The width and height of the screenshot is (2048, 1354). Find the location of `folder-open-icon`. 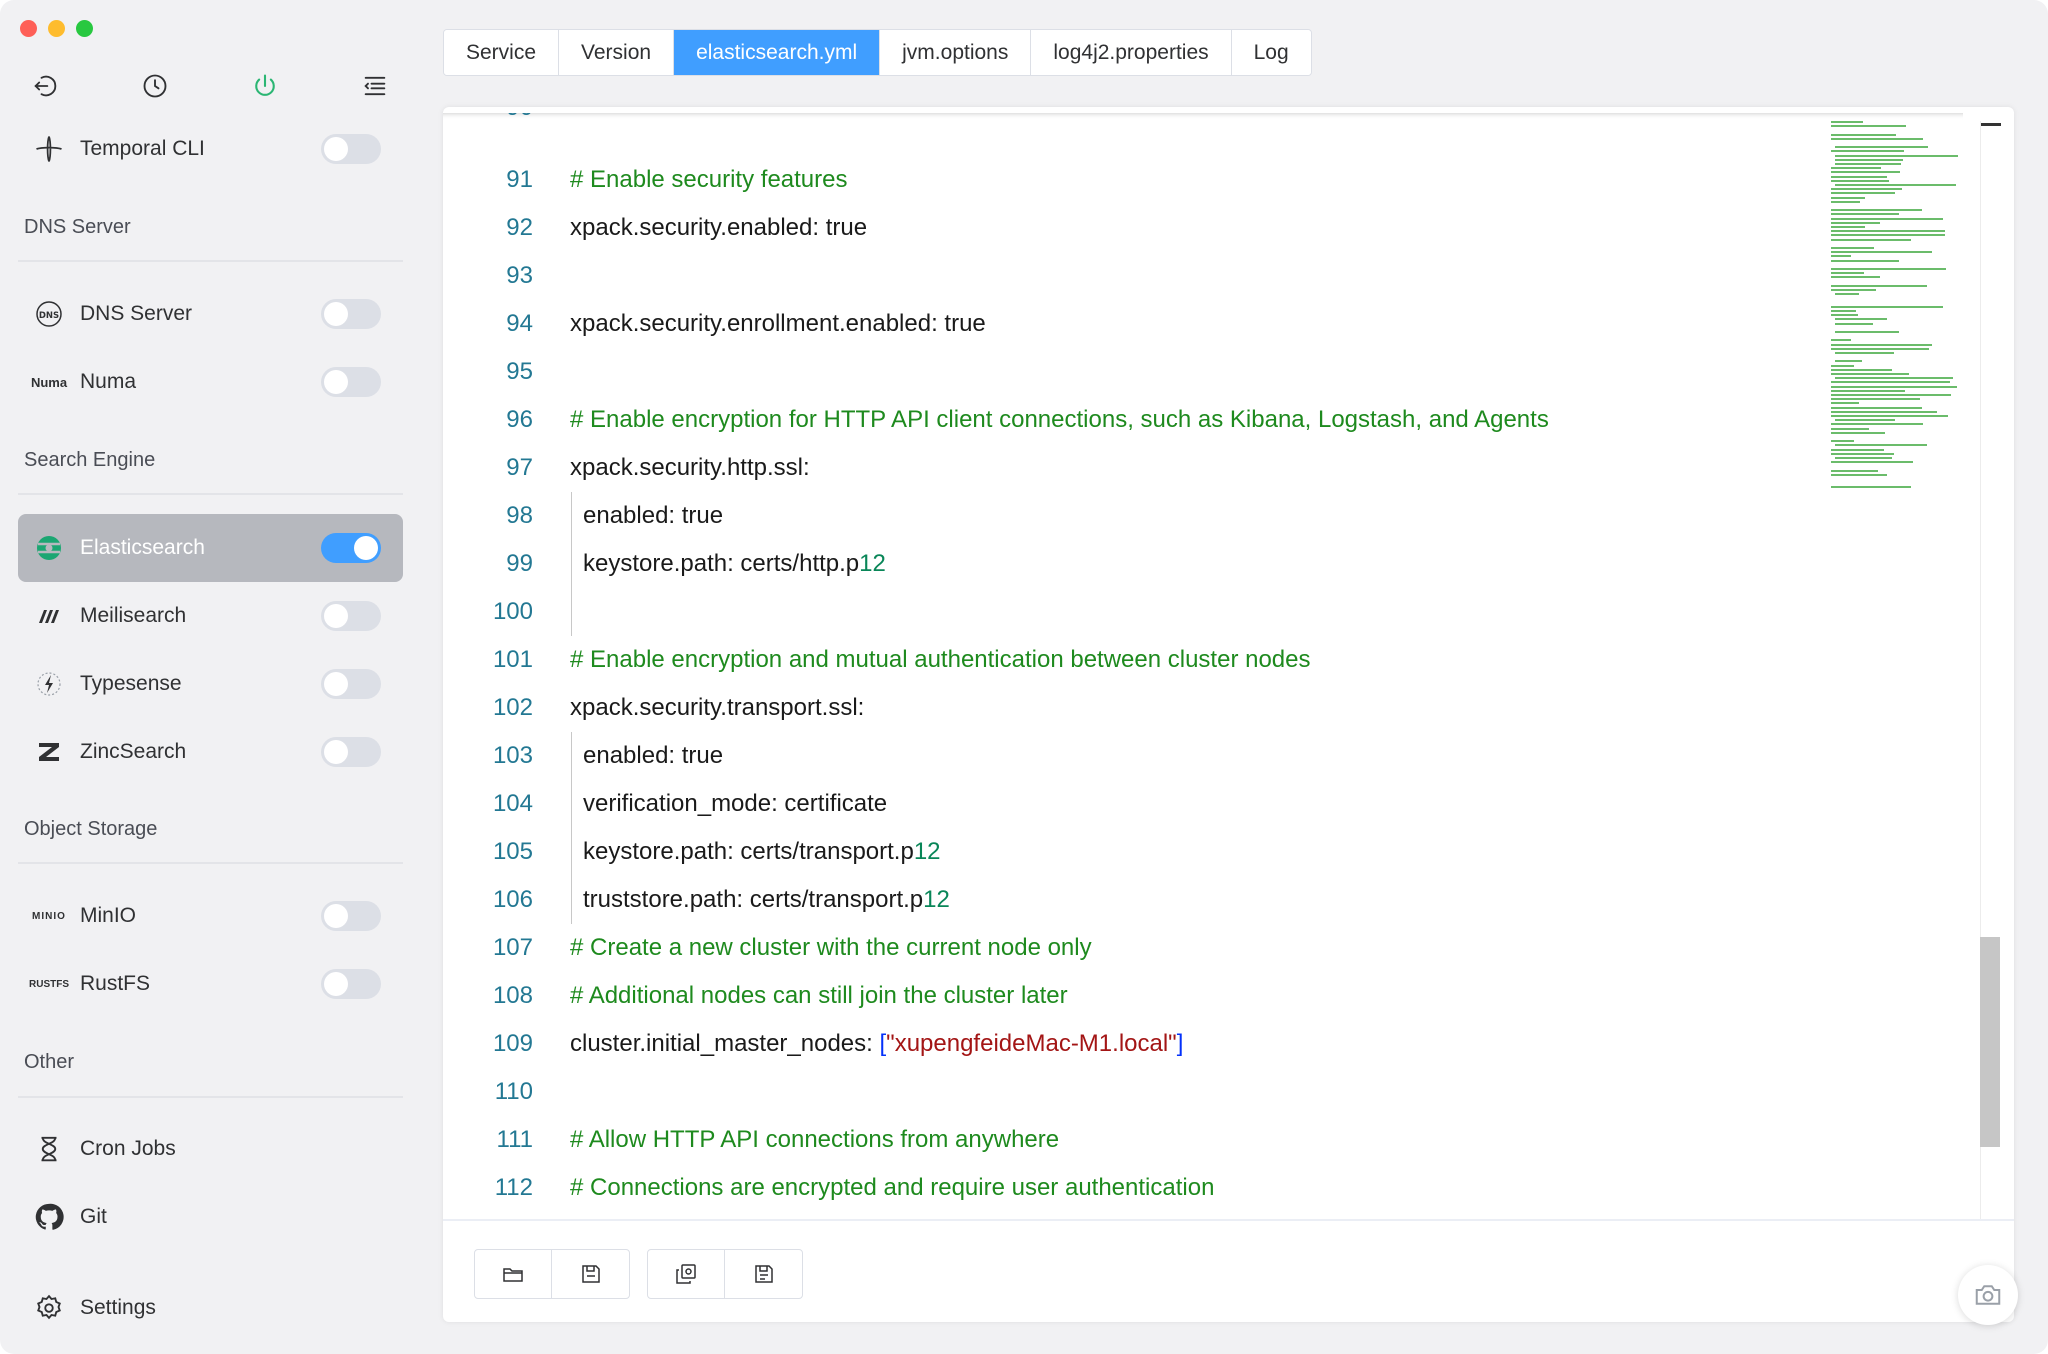

folder-open-icon is located at coordinates (513, 1274).